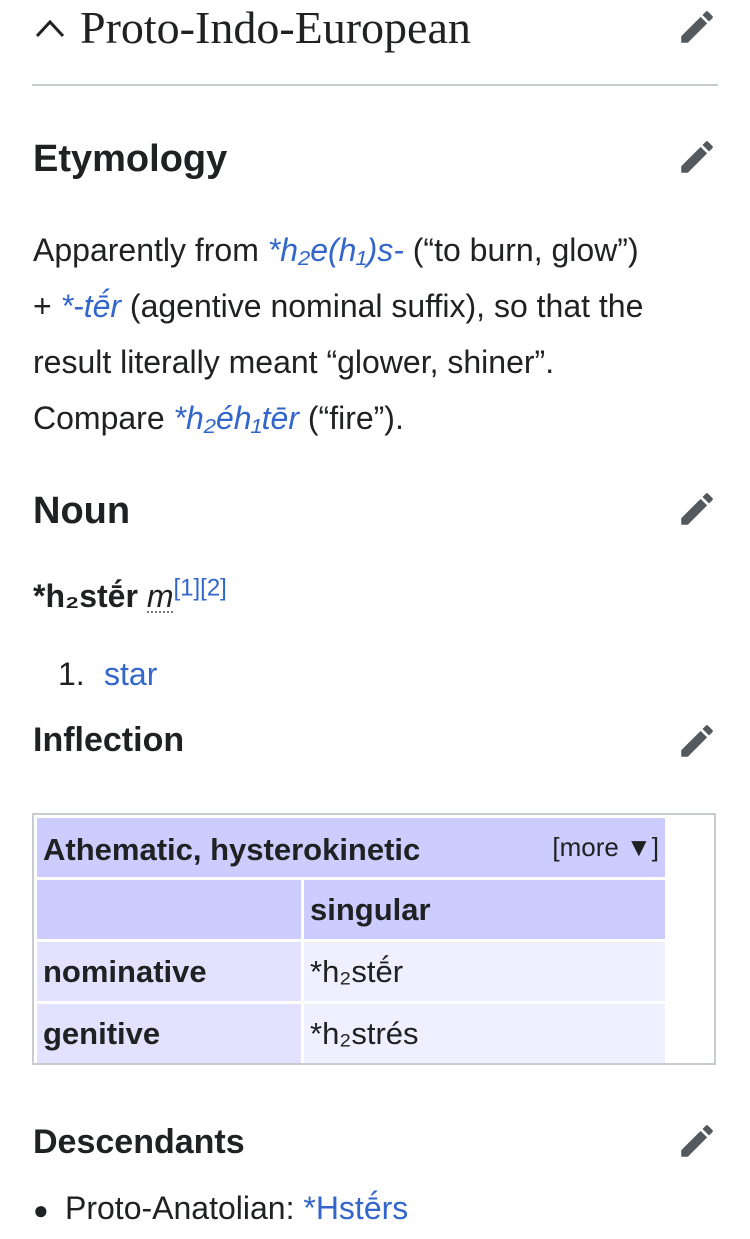 The image size is (750, 1239). What do you see at coordinates (71, 674) in the screenshot?
I see `sense-number: 1.` at bounding box center [71, 674].